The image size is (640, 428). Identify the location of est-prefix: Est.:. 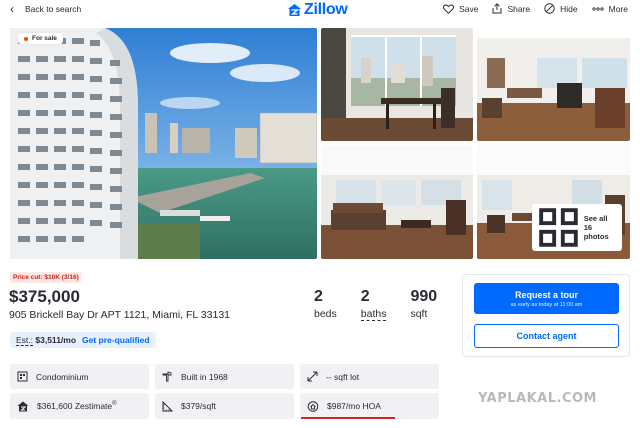
(25, 340).